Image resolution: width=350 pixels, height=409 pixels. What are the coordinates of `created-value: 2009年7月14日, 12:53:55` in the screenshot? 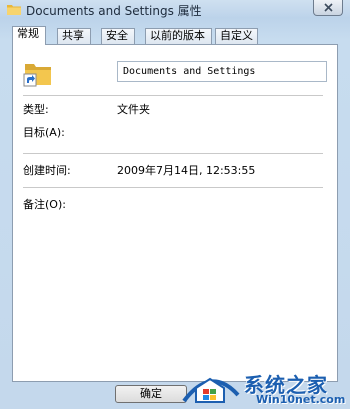 It's located at (186, 170).